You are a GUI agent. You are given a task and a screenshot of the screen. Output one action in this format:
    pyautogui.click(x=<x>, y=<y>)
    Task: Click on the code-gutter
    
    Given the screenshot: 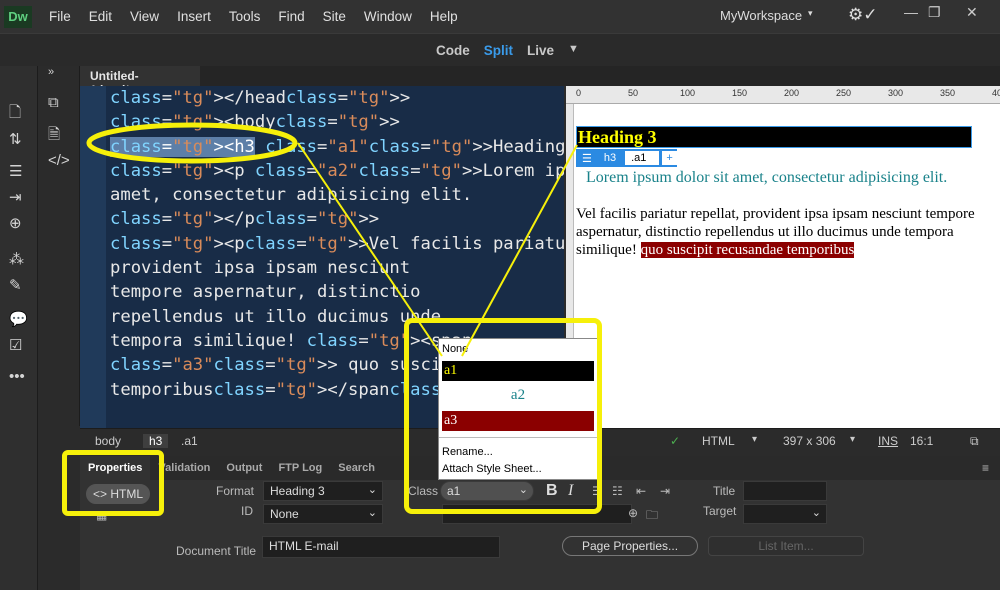 What is the action you would take?
    pyautogui.click(x=93, y=257)
    